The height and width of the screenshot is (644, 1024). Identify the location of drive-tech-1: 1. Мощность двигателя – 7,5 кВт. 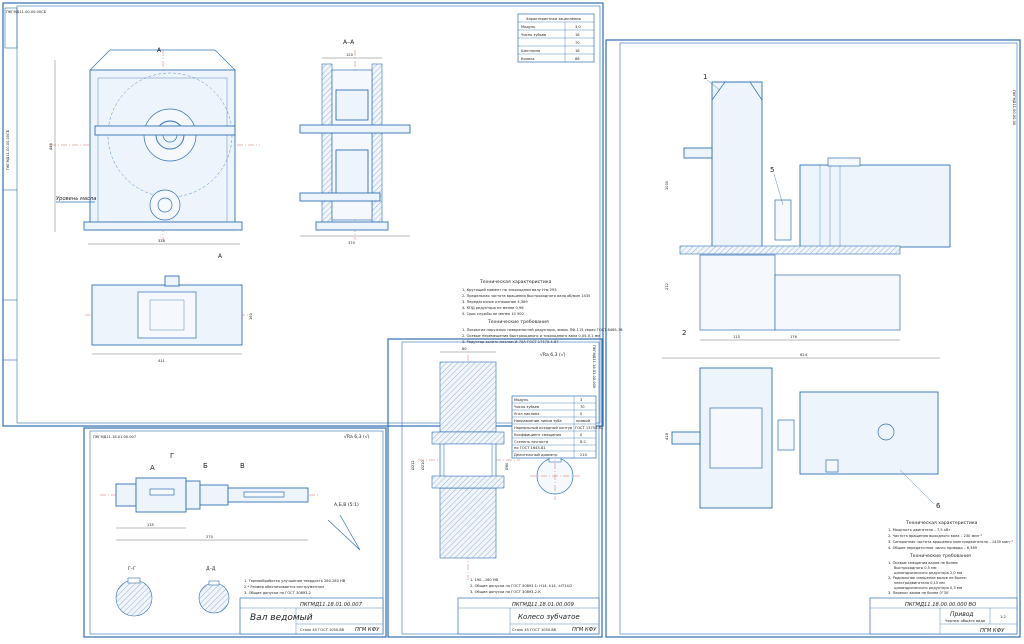
(919, 530).